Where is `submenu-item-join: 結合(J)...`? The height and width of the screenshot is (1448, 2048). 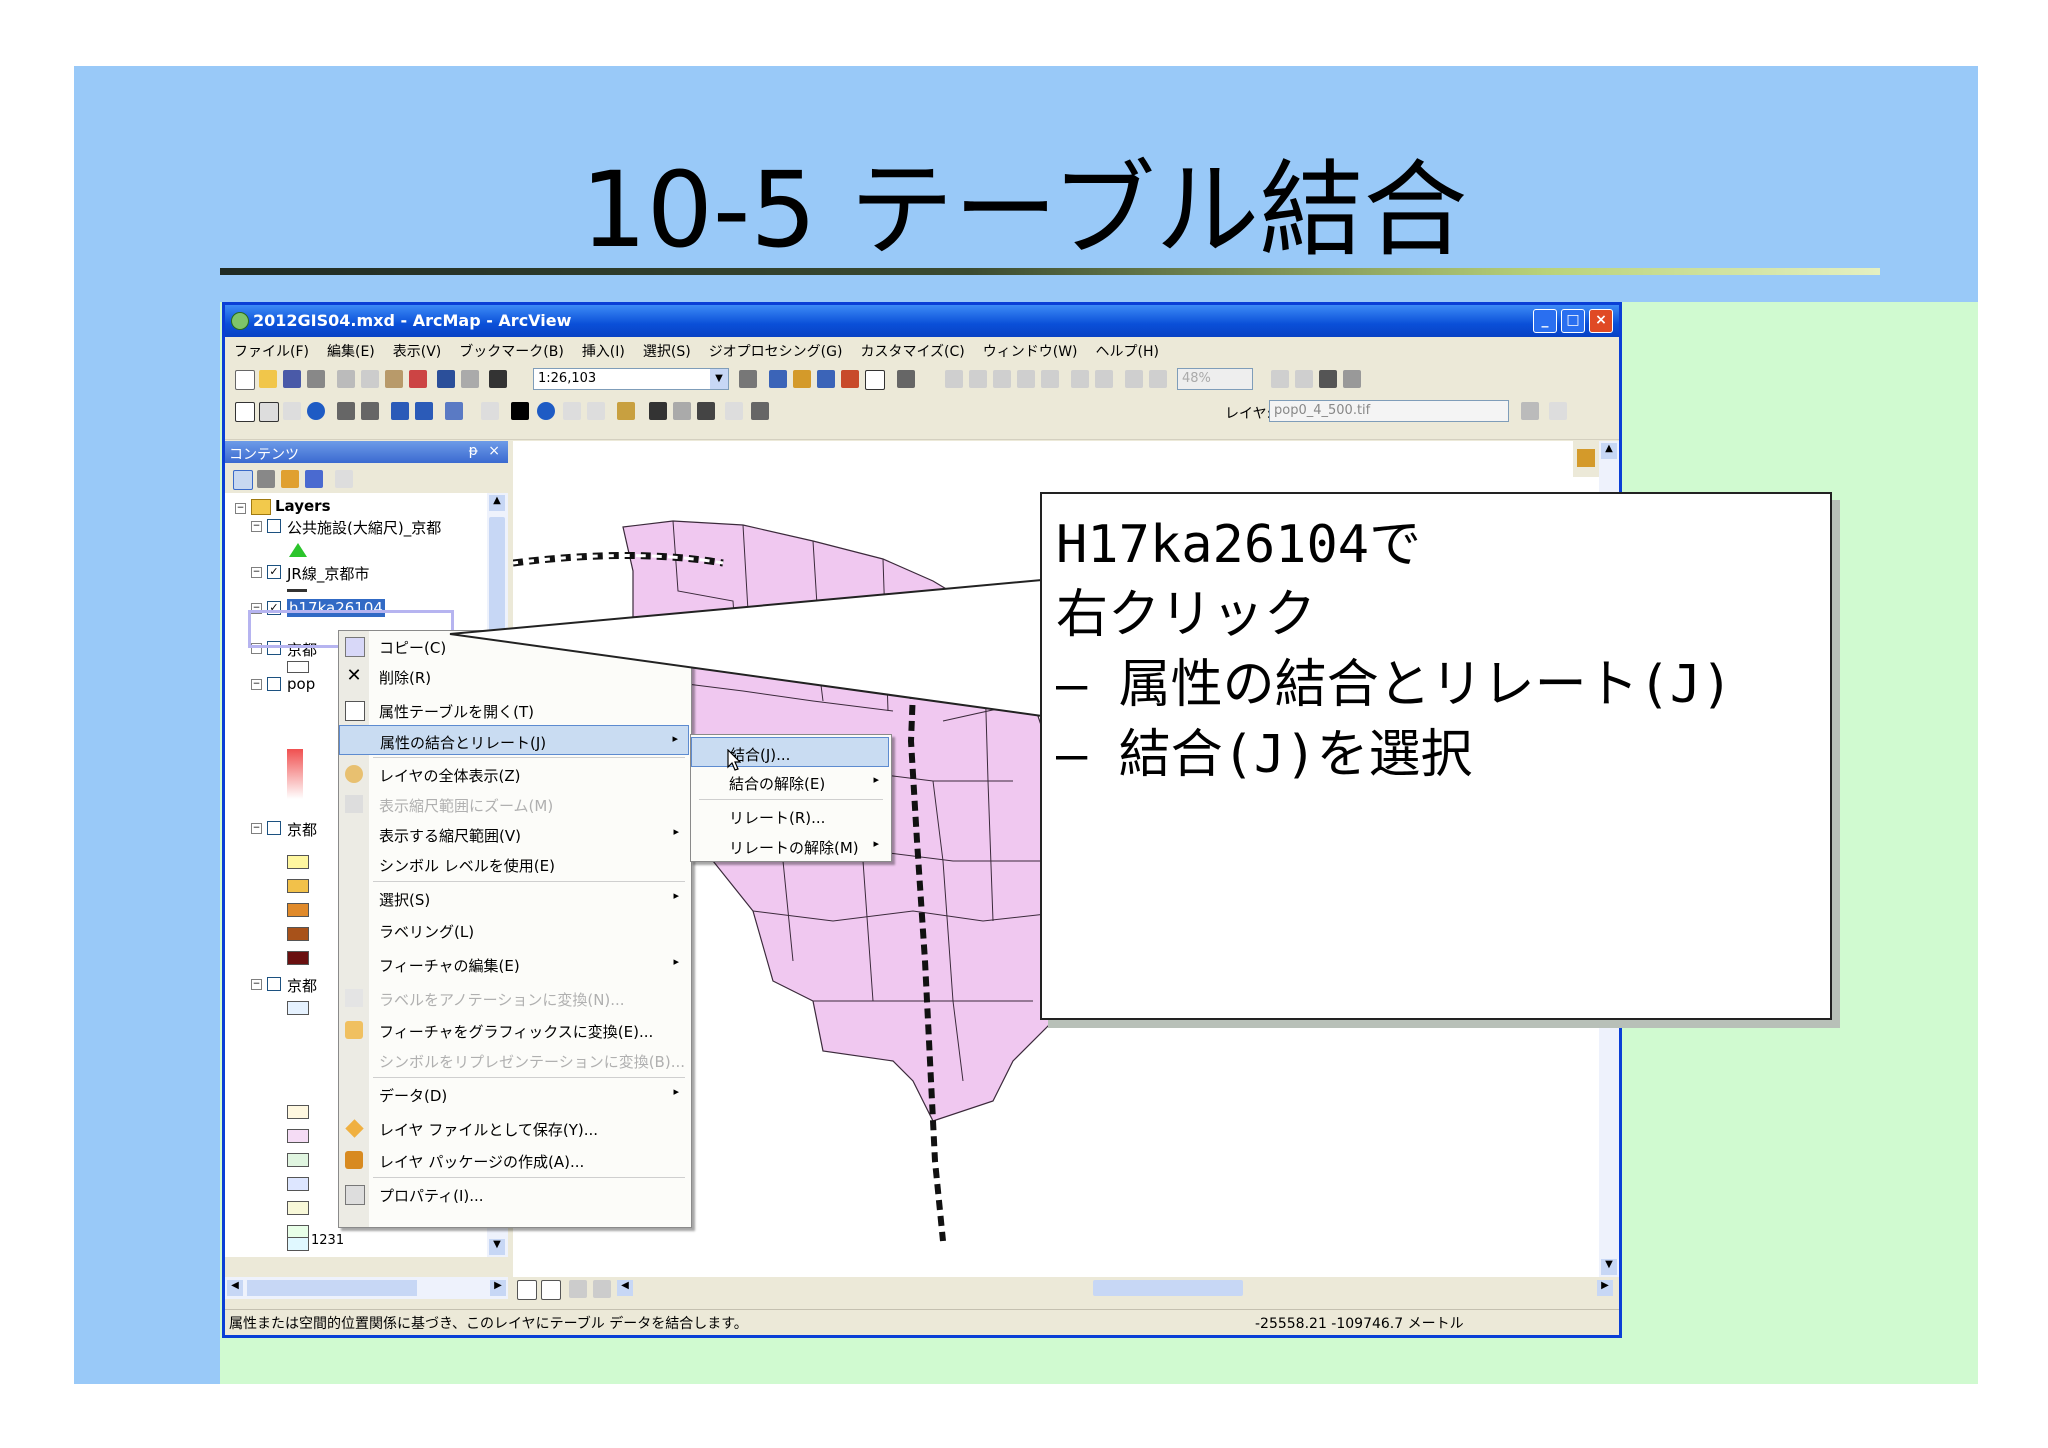 submenu-item-join: 結合(J)... is located at coordinates (790, 752).